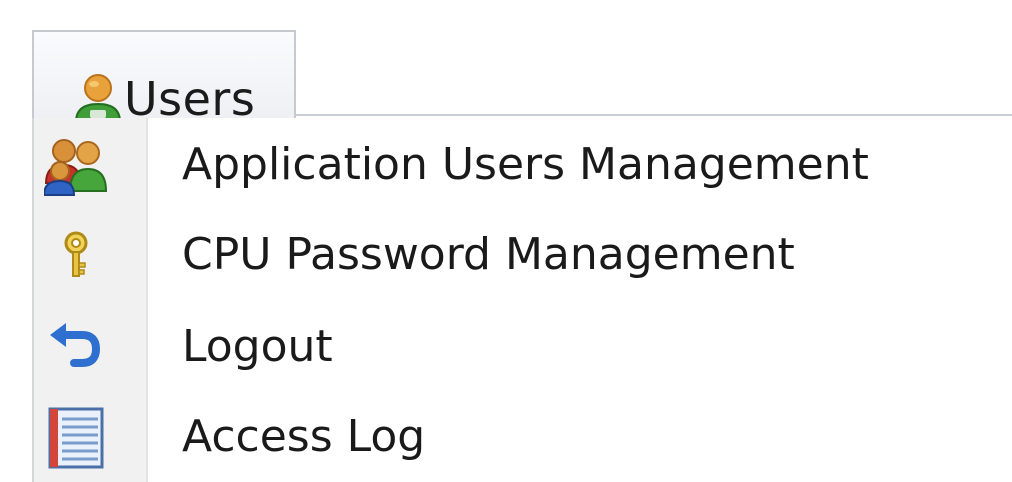 Image resolution: width=1012 pixels, height=482 pixels. I want to click on menu-item-label: Application Users Management, so click(525, 164).